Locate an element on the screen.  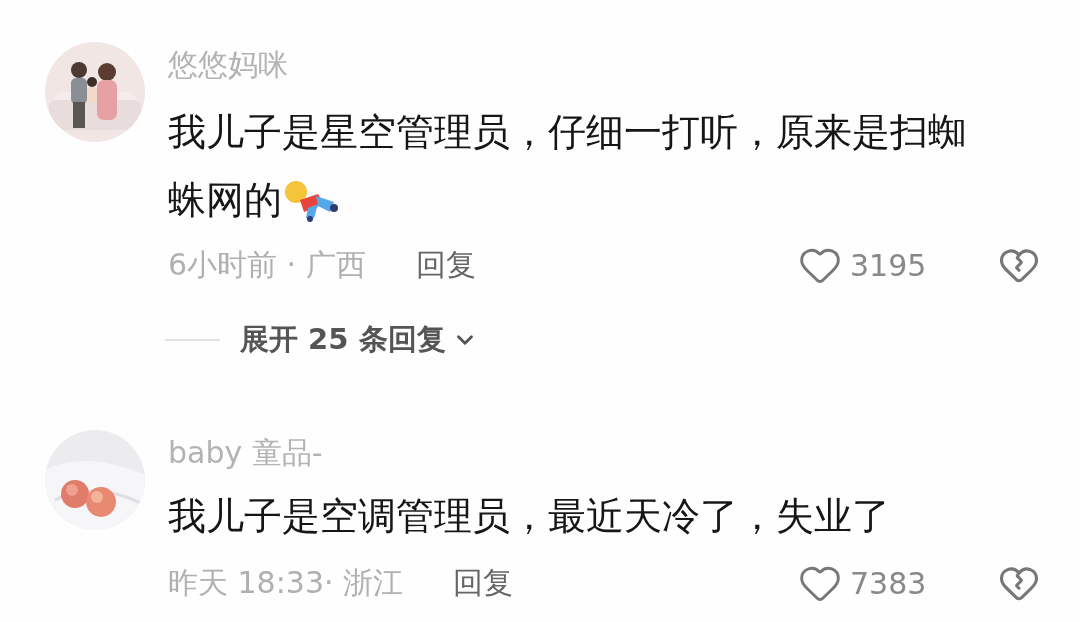
like-count: 7383 is located at coordinates (888, 583).